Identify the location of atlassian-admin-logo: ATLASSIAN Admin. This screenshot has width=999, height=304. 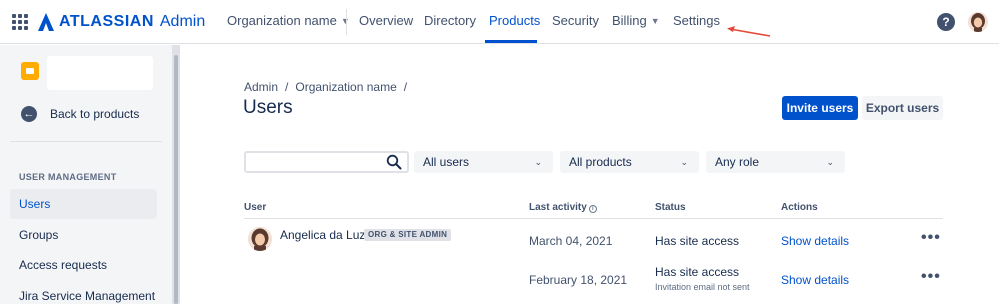
(121, 22).